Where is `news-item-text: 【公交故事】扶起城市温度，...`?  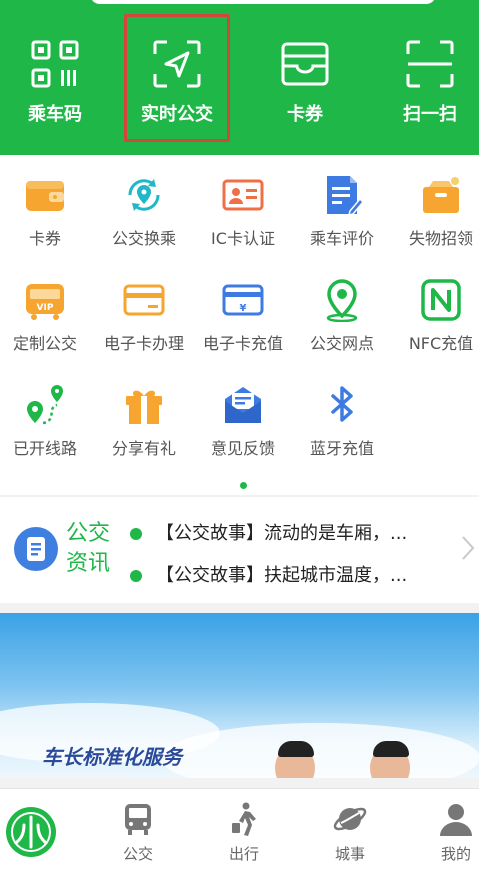 news-item-text: 【公交故事】扶起城市温度，... is located at coordinates (282, 575).